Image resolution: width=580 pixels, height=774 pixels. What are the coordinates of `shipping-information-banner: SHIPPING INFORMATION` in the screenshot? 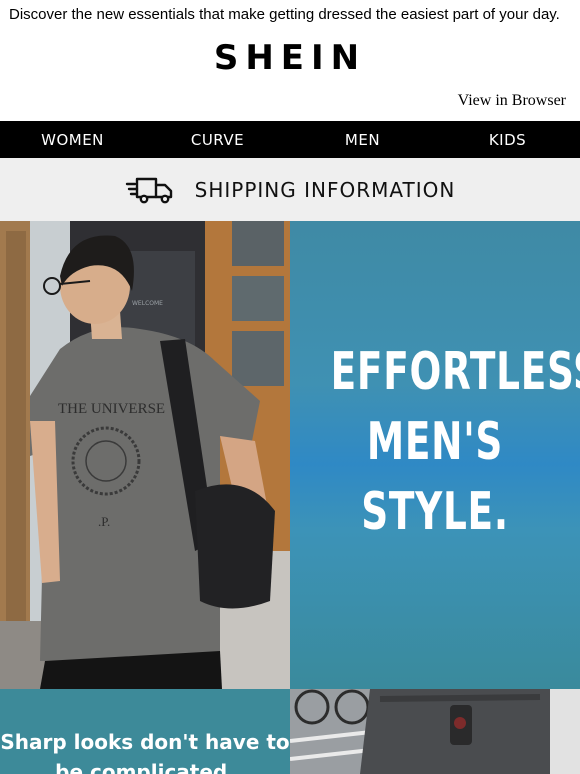 It's located at (290, 189).